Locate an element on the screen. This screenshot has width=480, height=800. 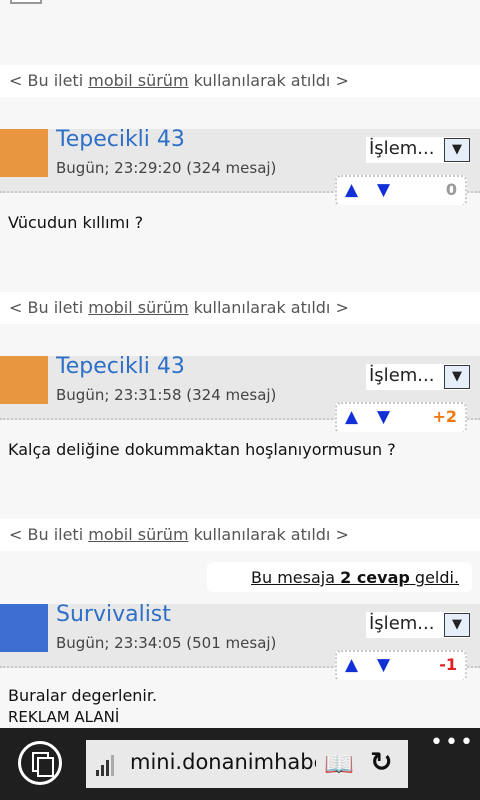
post-text: Buralar degerlenir. is located at coordinates (83, 695).